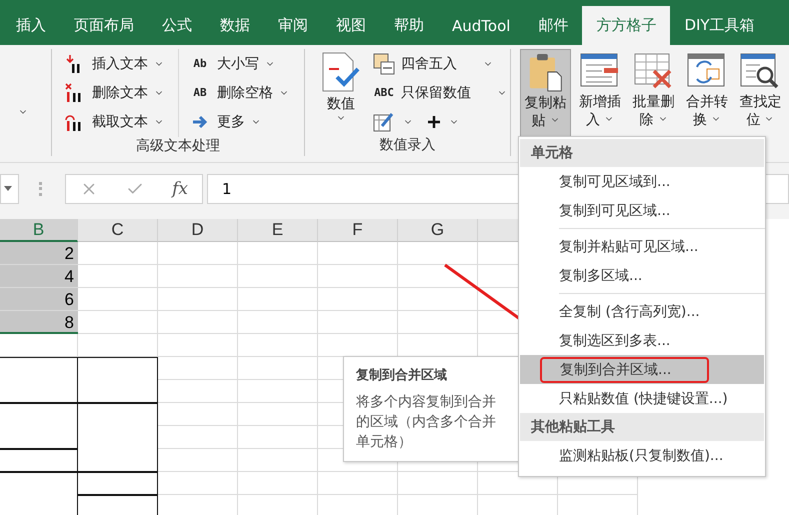 This screenshot has height=515, width=789. I want to click on remove-space-icon: AB, so click(200, 92).